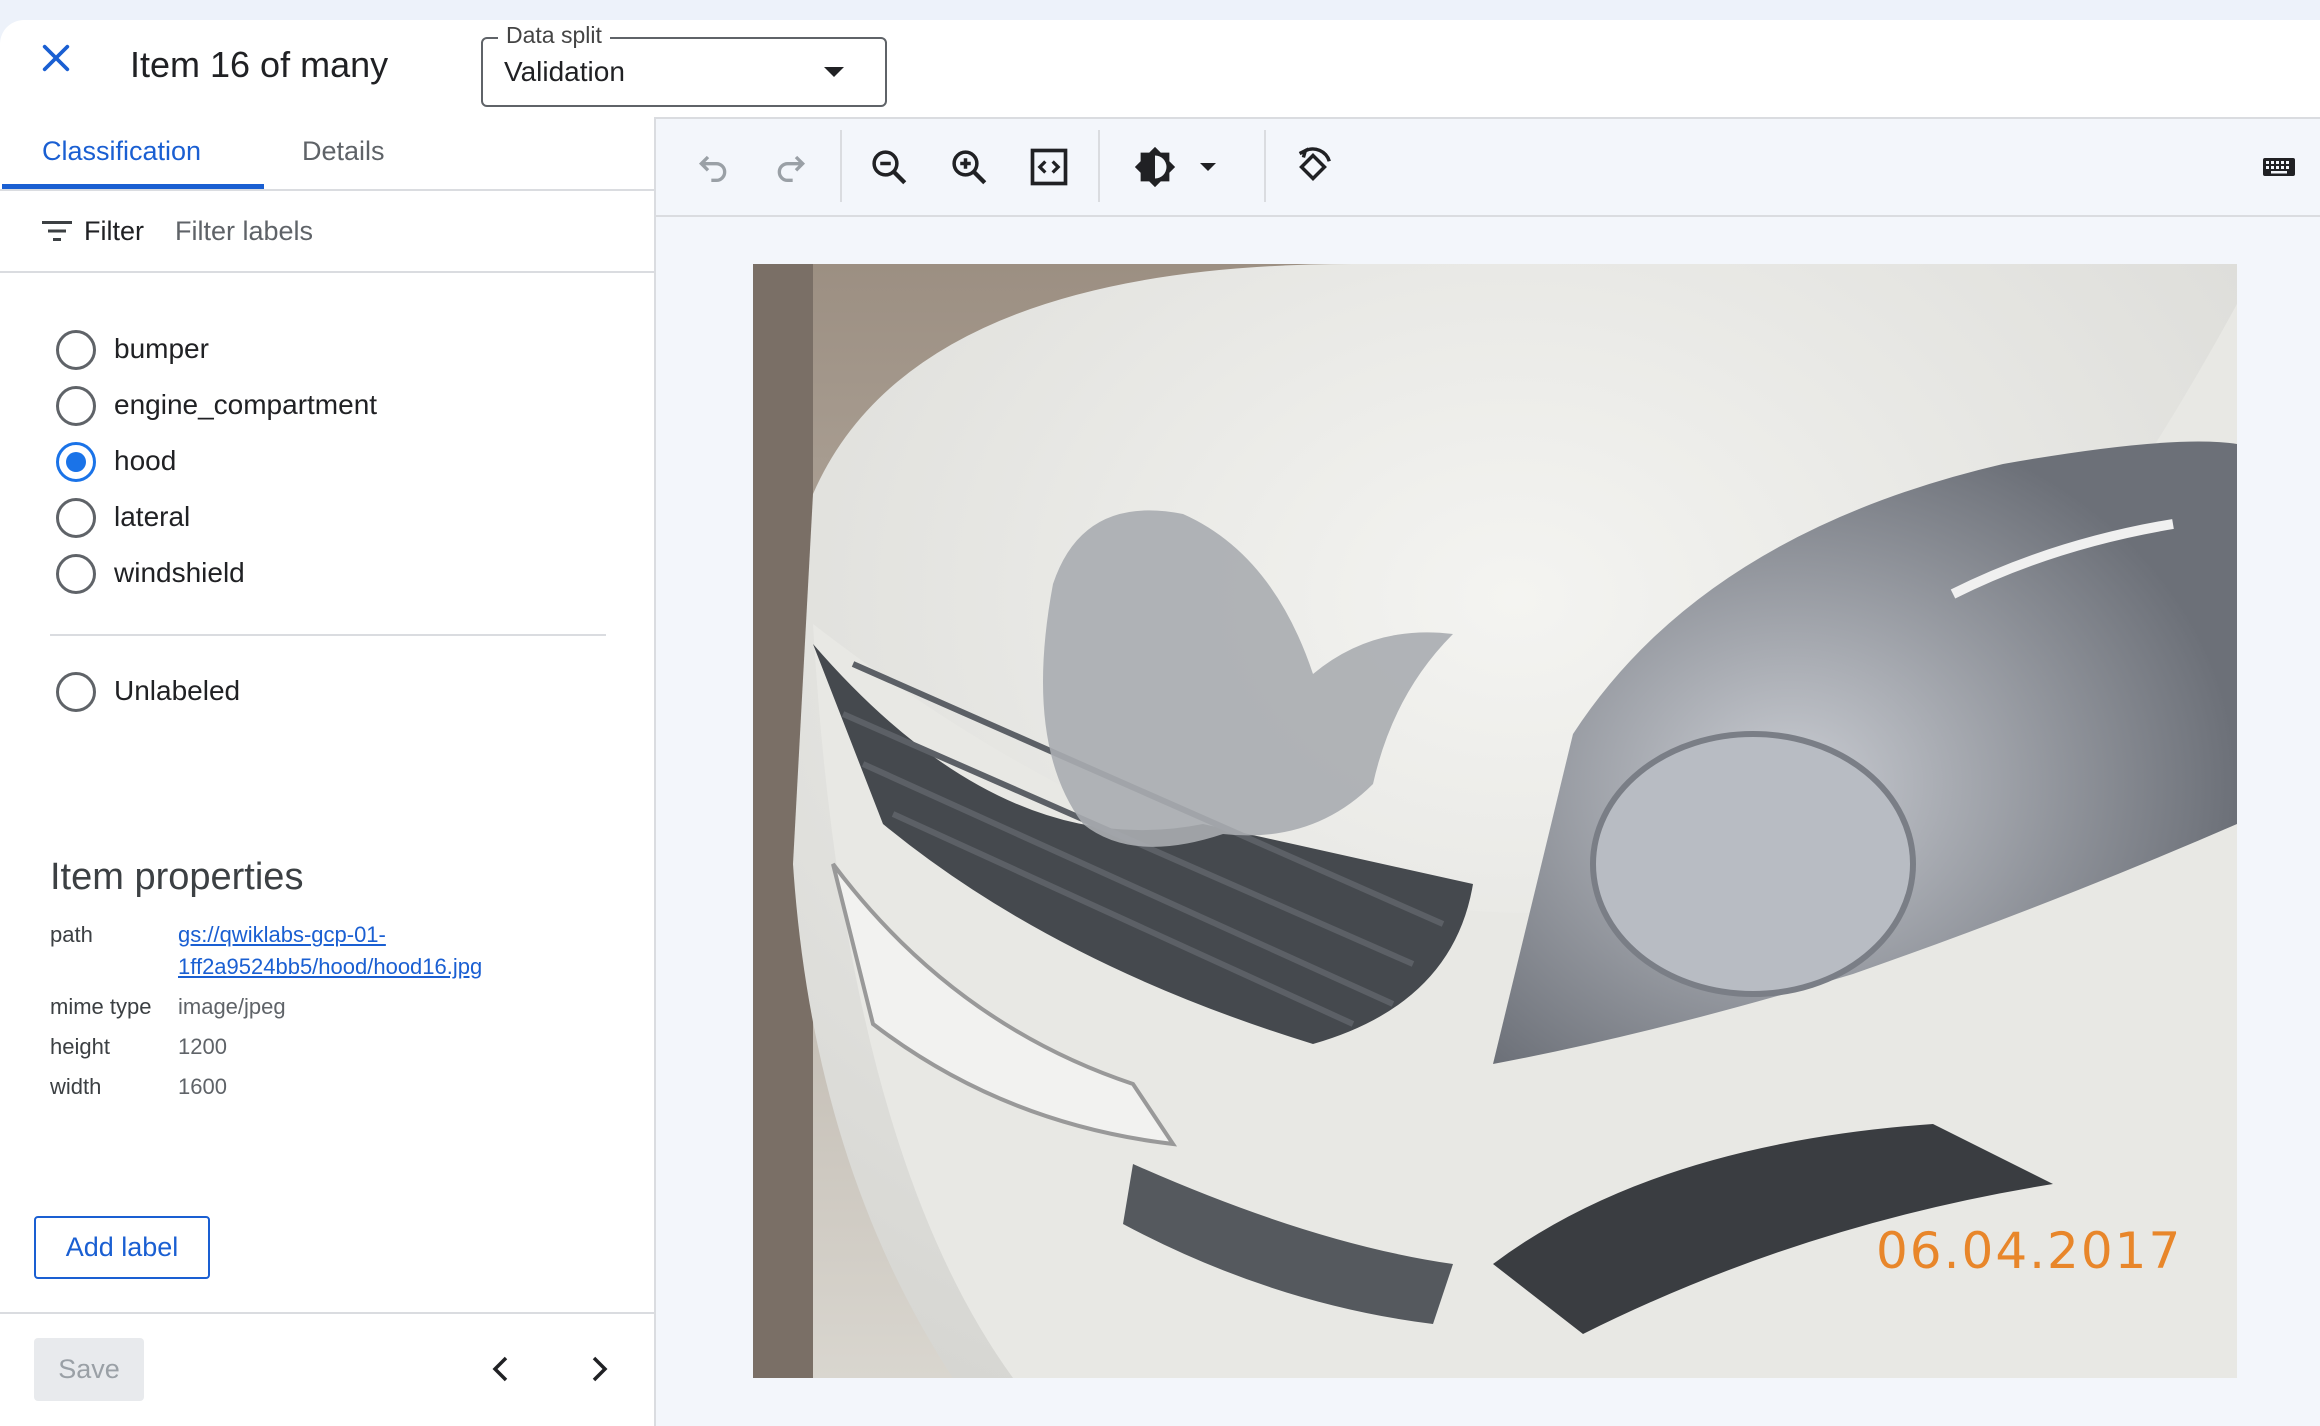 The width and height of the screenshot is (2320, 1426). What do you see at coordinates (121, 151) in the screenshot?
I see `tab-classification: Classification` at bounding box center [121, 151].